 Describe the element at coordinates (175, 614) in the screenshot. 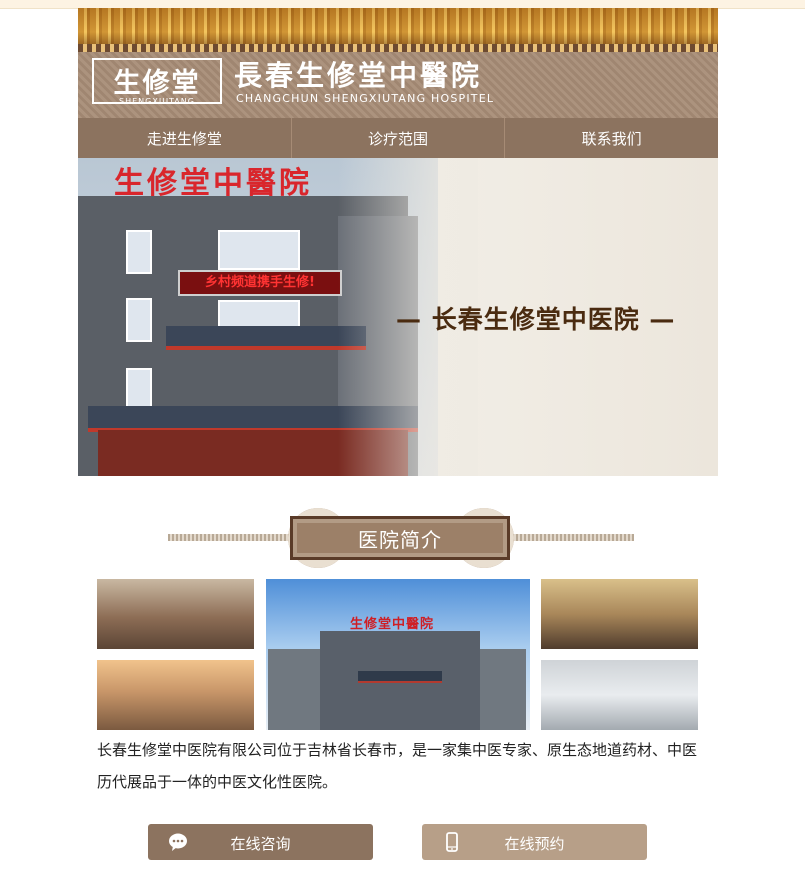

I see `photo-waiting-hall` at that location.